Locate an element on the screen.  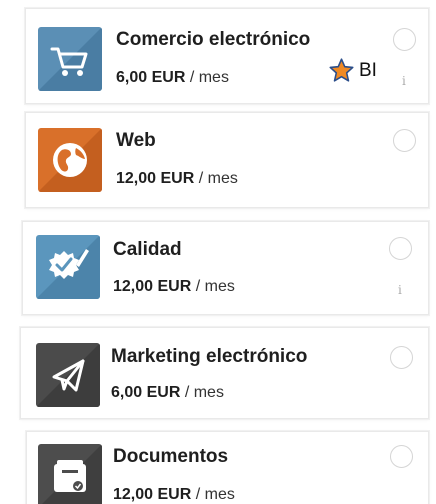
star-icon is located at coordinates (341, 70).